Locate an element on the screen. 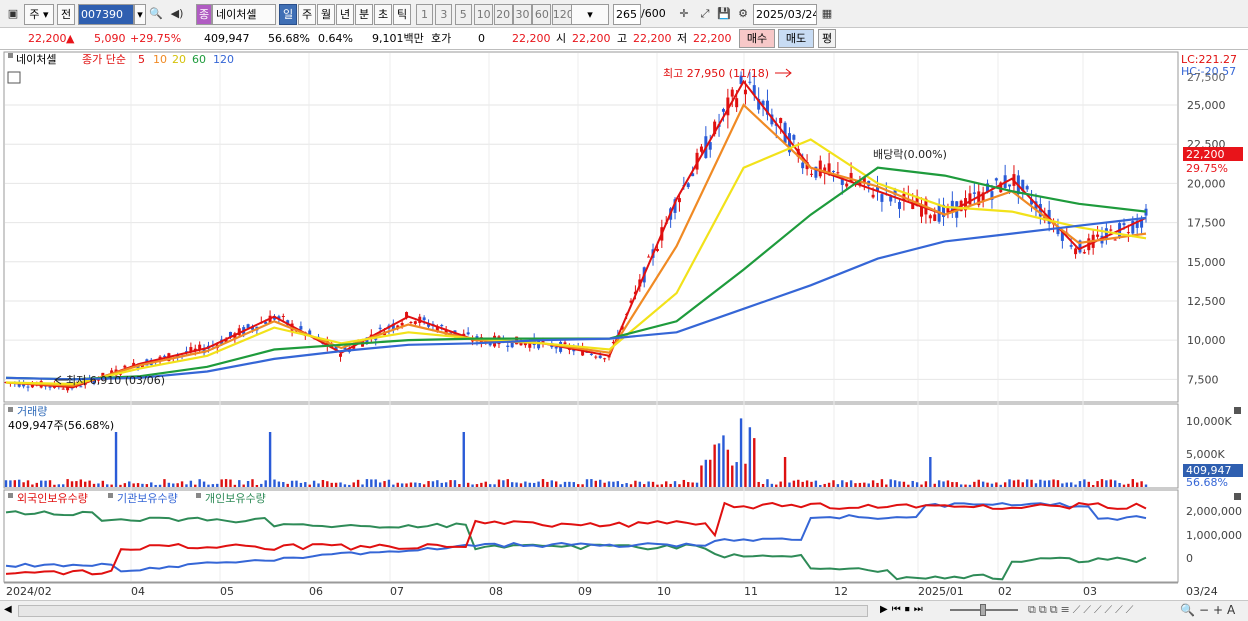 This screenshot has height=621, width=1248. tab-1: 주 is located at coordinates (307, 14).